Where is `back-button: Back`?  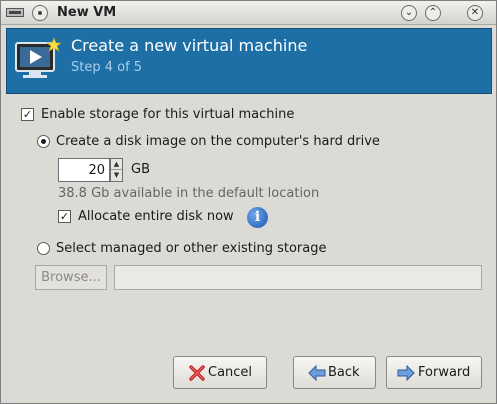
back-button: Back is located at coordinates (334, 372).